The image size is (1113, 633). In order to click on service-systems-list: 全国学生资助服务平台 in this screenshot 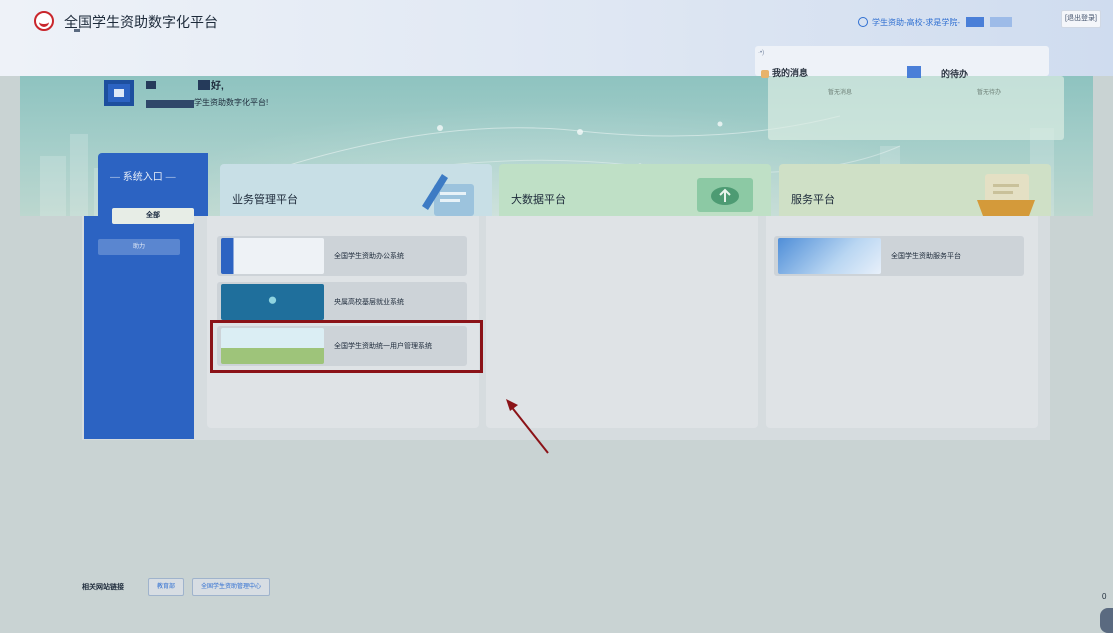, I will do `click(902, 322)`.